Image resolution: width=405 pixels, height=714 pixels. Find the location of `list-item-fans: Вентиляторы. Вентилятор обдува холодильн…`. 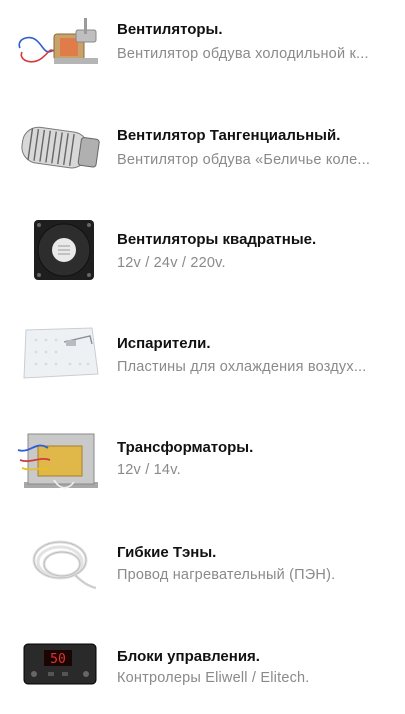

list-item-fans: Вентиляторы. Вентилятор обдува холодильн… is located at coordinates (202, 45).